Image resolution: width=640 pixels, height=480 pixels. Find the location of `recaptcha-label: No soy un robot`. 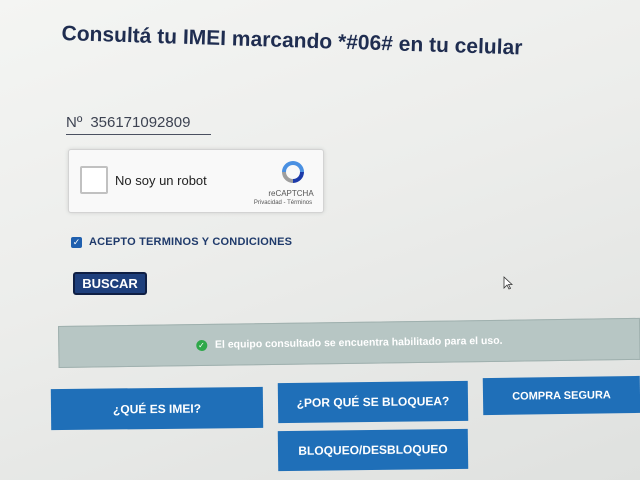

recaptcha-label: No soy un robot is located at coordinates (161, 180).